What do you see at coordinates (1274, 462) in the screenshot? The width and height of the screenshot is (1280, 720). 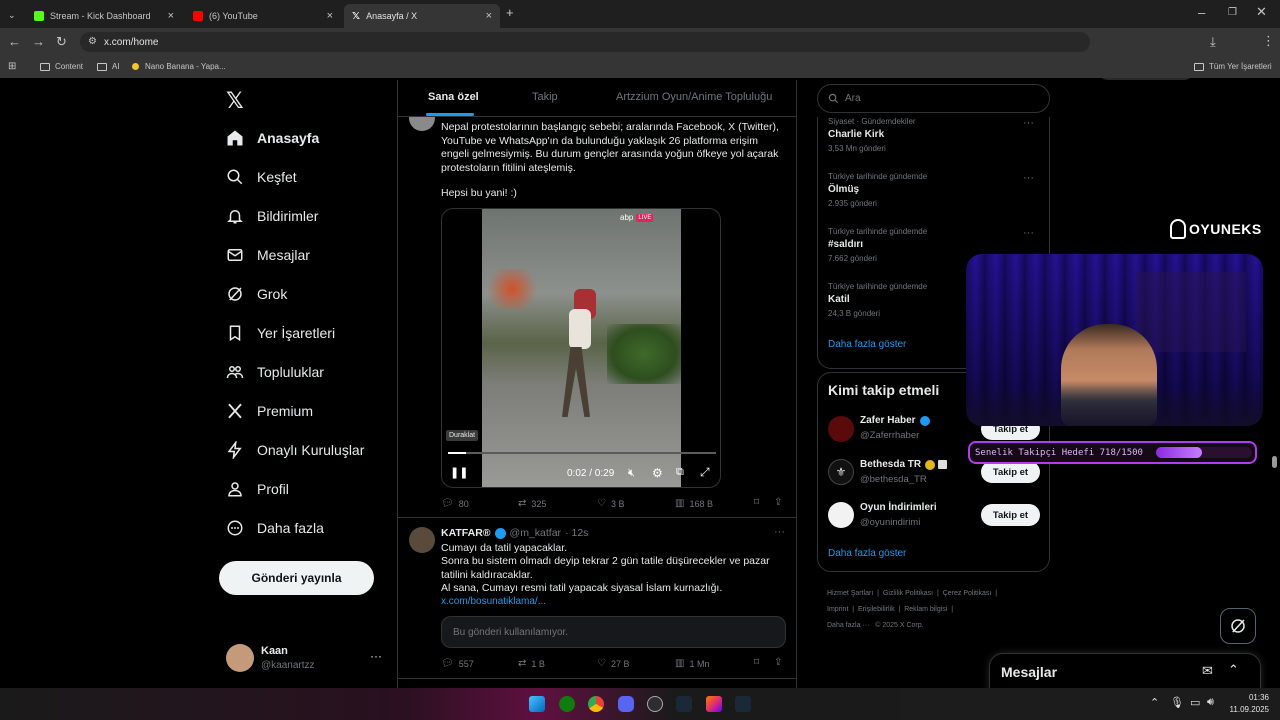 I see `scrollbar-thumb` at bounding box center [1274, 462].